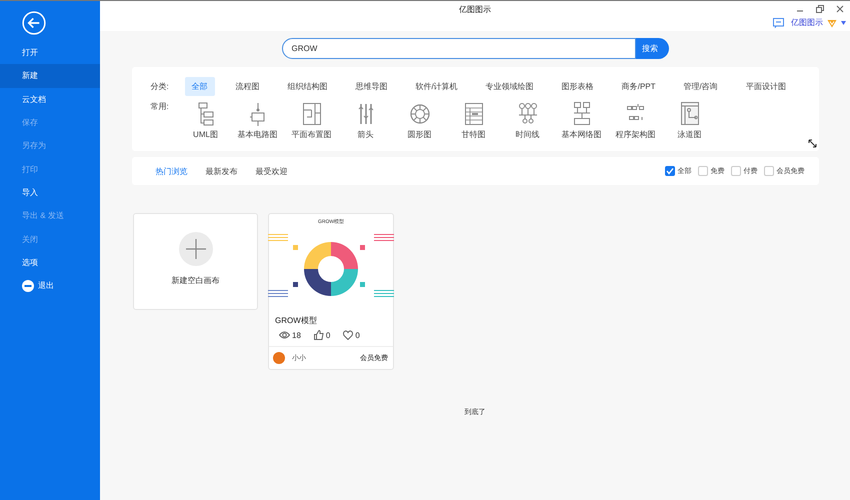  Describe the element at coordinates (319, 335) in the screenshot. I see `thumbs-up-icon` at that location.